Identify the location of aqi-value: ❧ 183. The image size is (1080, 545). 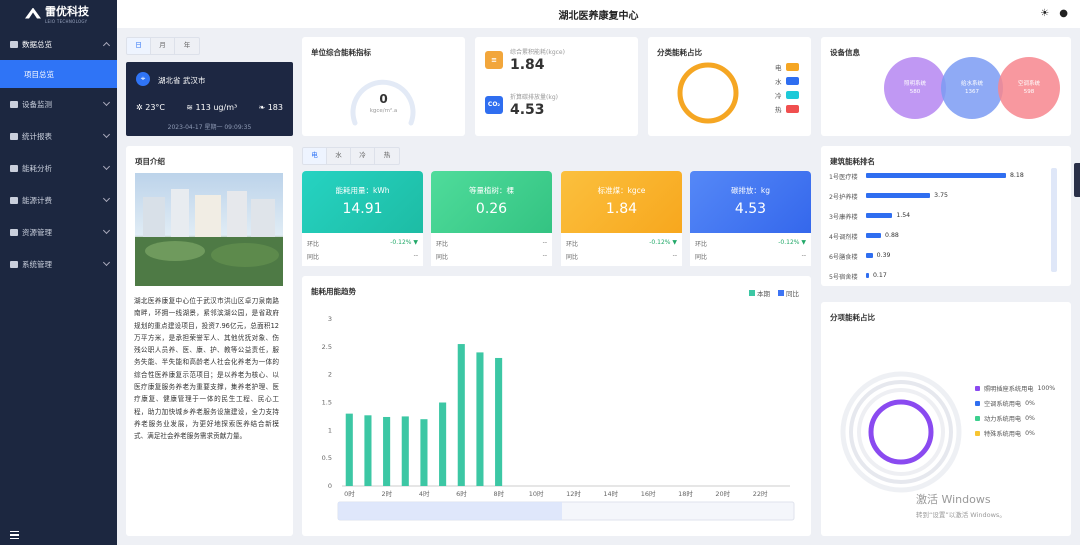
(270, 107).